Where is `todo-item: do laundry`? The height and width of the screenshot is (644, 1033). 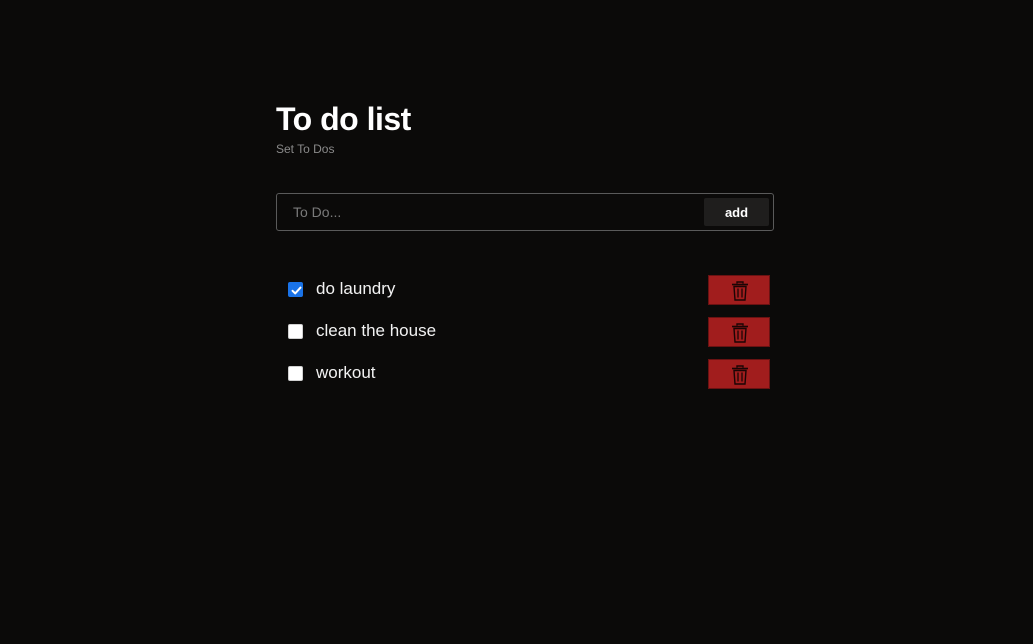
todo-item: do laundry is located at coordinates (525, 296).